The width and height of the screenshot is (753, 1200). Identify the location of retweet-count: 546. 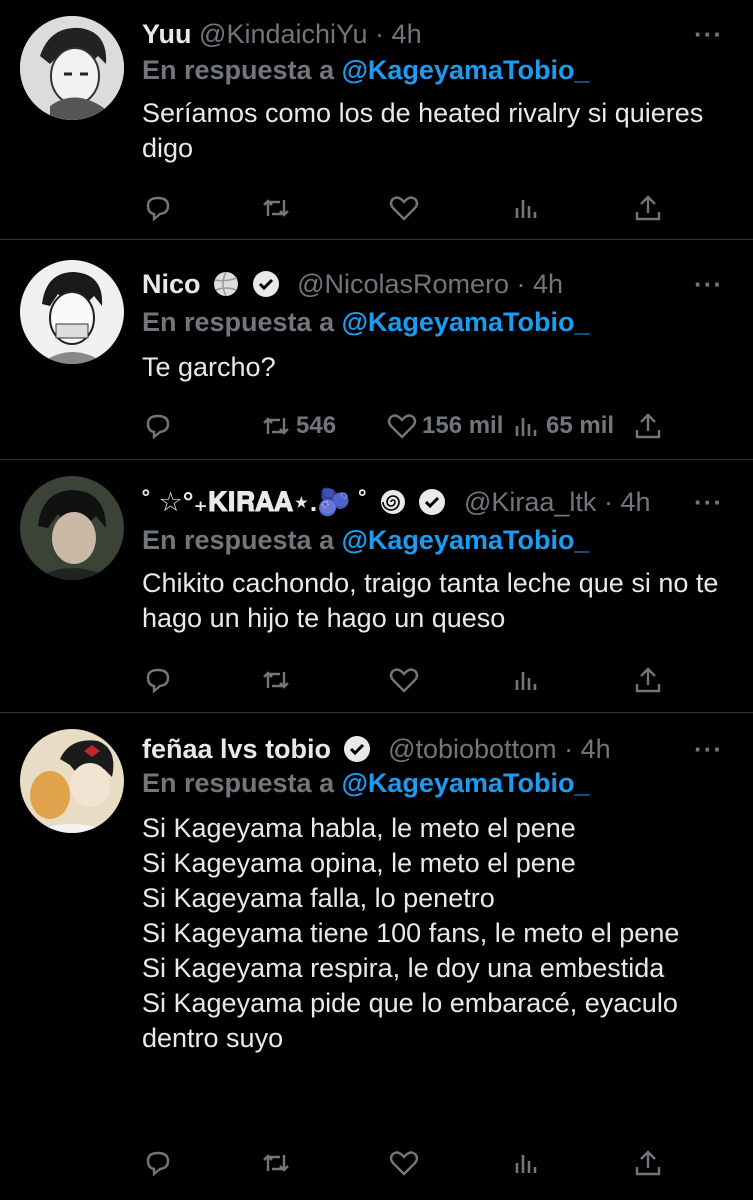
(316, 425).